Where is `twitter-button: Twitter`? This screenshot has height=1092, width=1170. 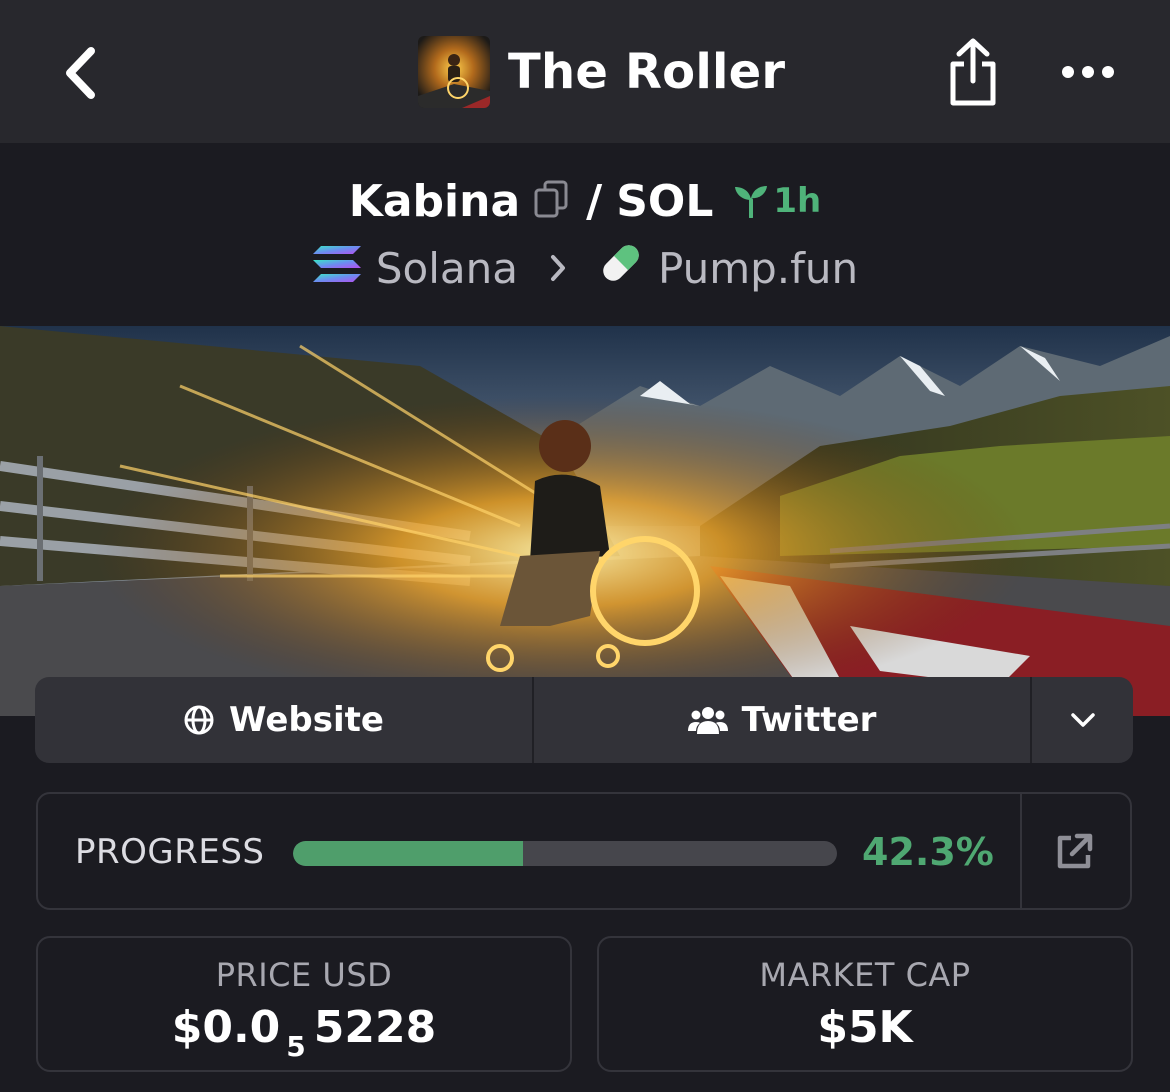 twitter-button: Twitter is located at coordinates (783, 720).